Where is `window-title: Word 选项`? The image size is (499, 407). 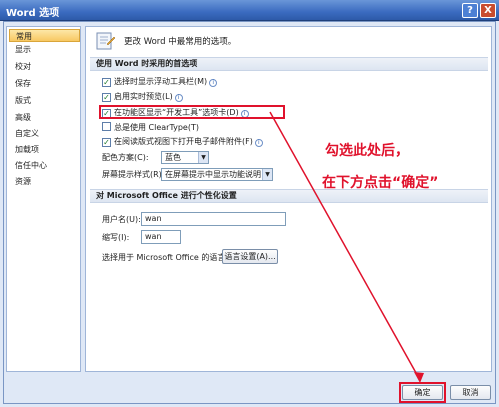
window-title: Word 选项 is located at coordinates (33, 13).